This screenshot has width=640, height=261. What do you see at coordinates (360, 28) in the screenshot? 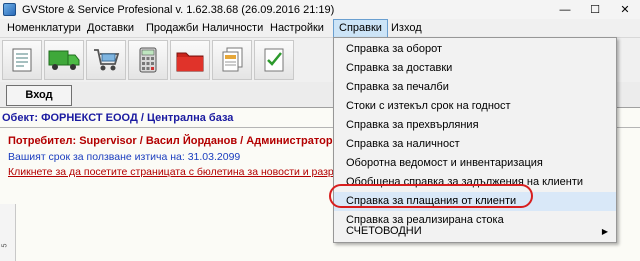
I see `menu-spravki: Справки` at bounding box center [360, 28].